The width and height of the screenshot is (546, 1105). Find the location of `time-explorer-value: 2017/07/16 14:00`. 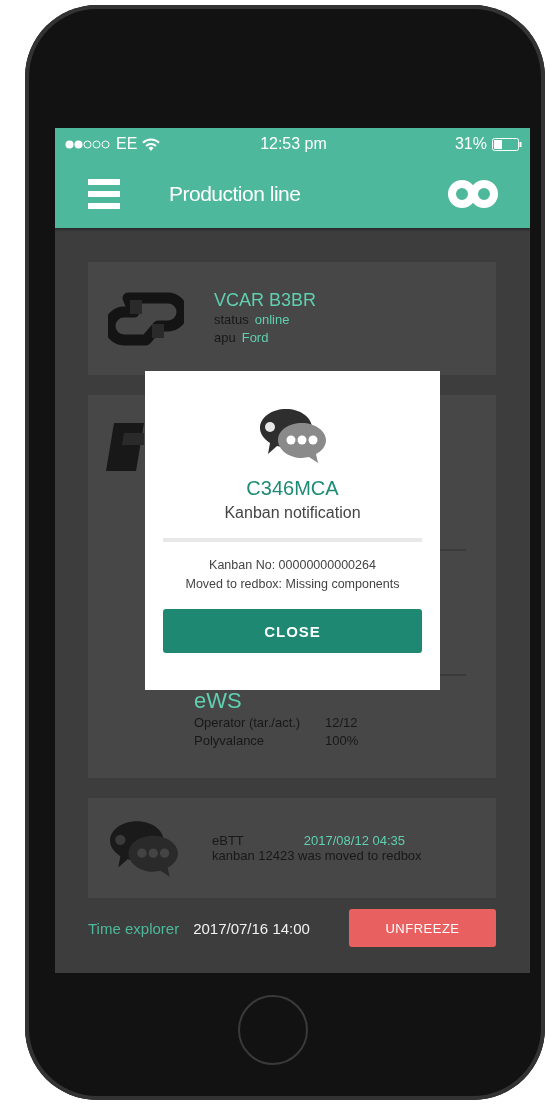

time-explorer-value: 2017/07/16 14:00 is located at coordinates (252, 928).